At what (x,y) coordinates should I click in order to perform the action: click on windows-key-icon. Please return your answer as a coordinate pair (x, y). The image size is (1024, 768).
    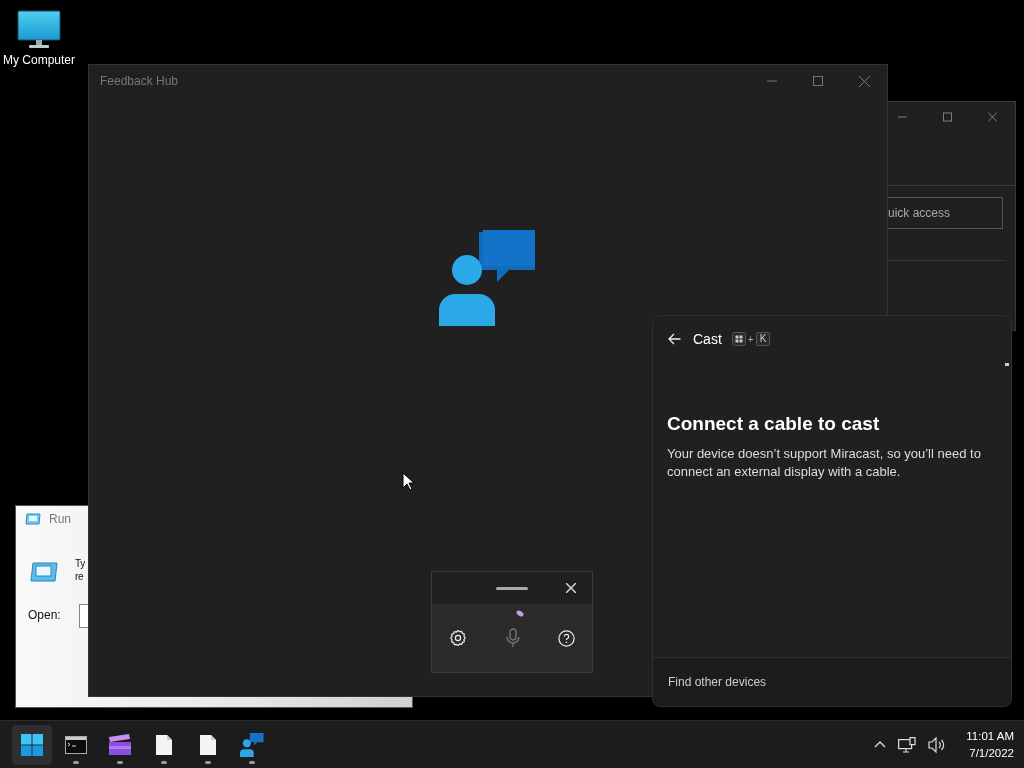
    Looking at the image, I should click on (738, 339).